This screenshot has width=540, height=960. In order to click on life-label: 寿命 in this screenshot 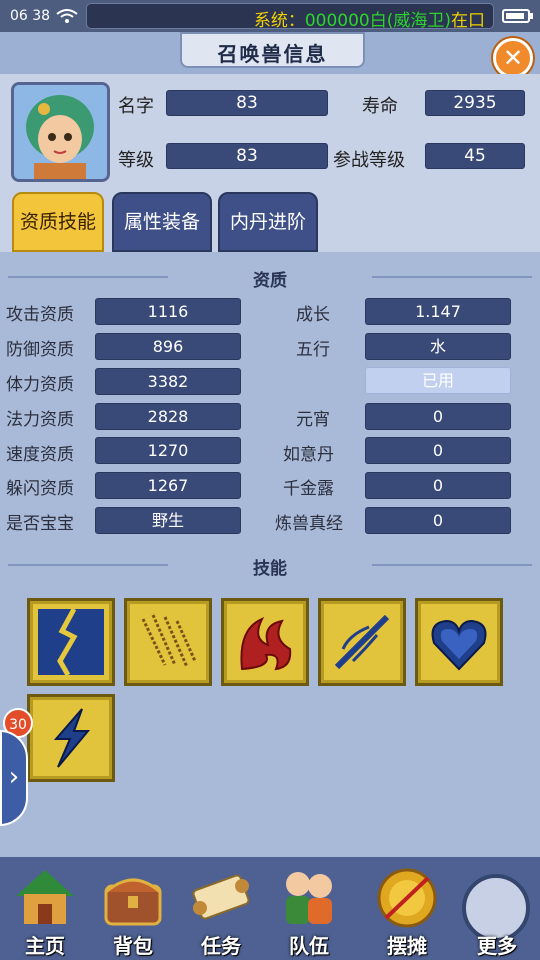, I will do `click(380, 106)`.